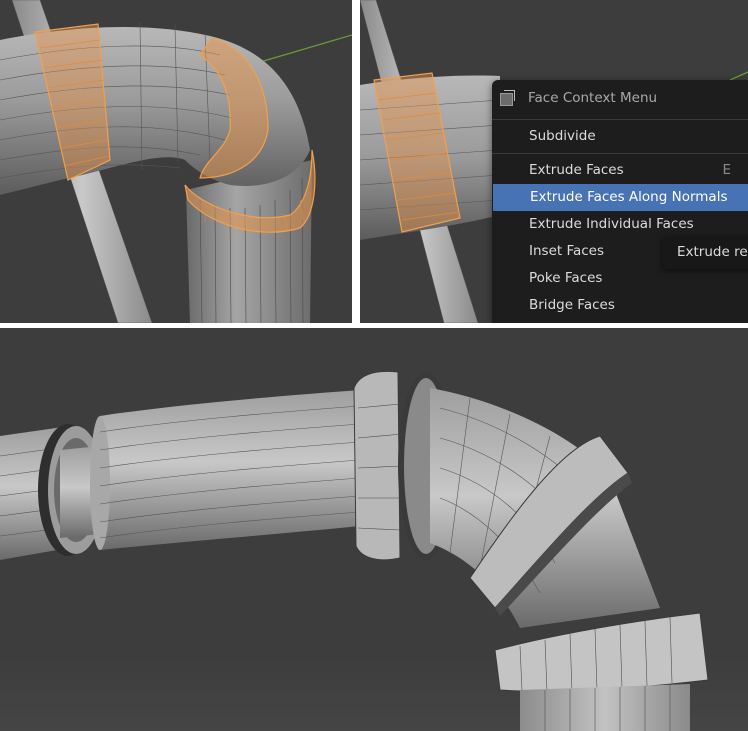 The image size is (748, 731). I want to click on menu-item-extrude-faces-along-normals: Extrude Faces Along Normals, so click(620, 197).